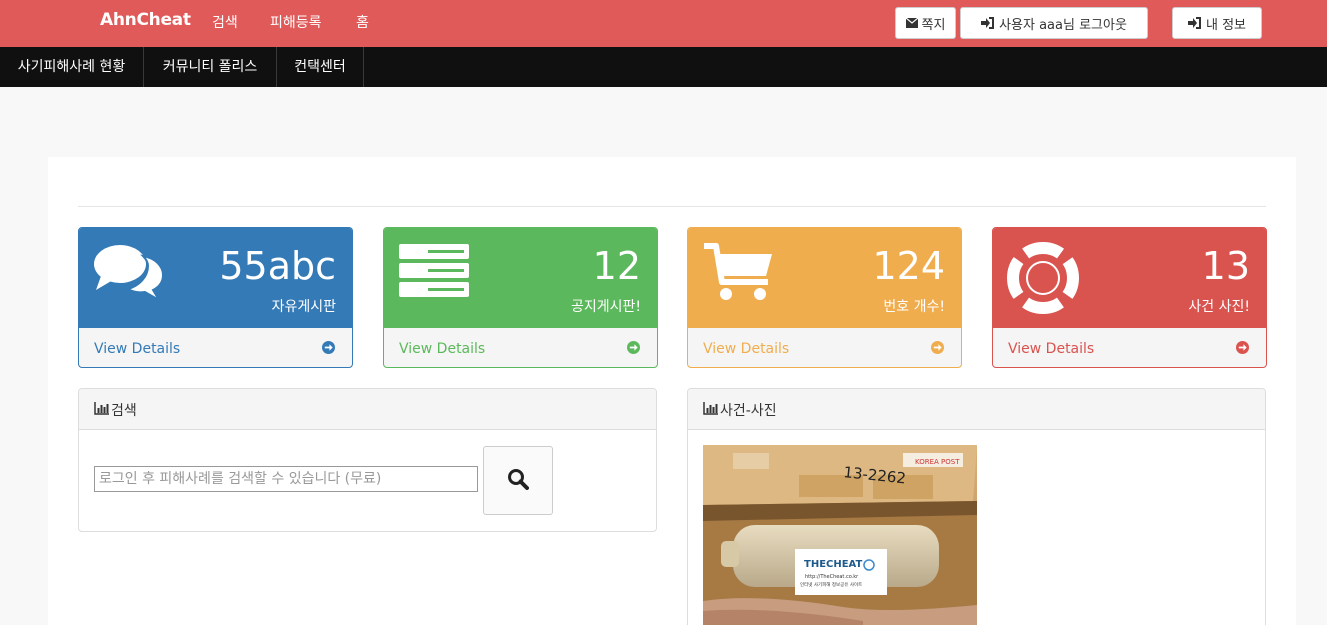  I want to click on case-photo-panel-heading: 사건-사진, so click(976, 409).